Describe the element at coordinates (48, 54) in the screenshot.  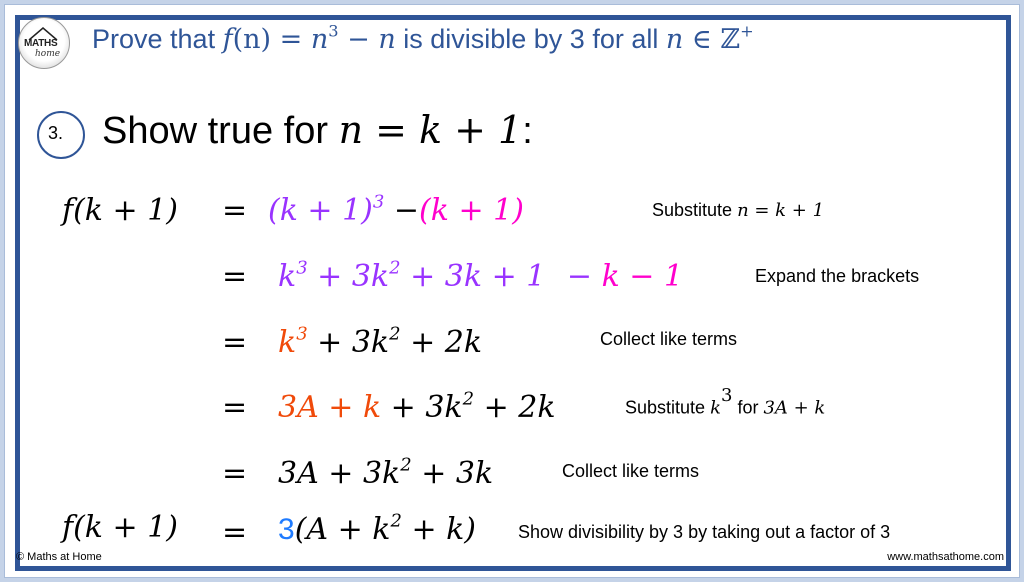
I see `logo-text-home: home` at that location.